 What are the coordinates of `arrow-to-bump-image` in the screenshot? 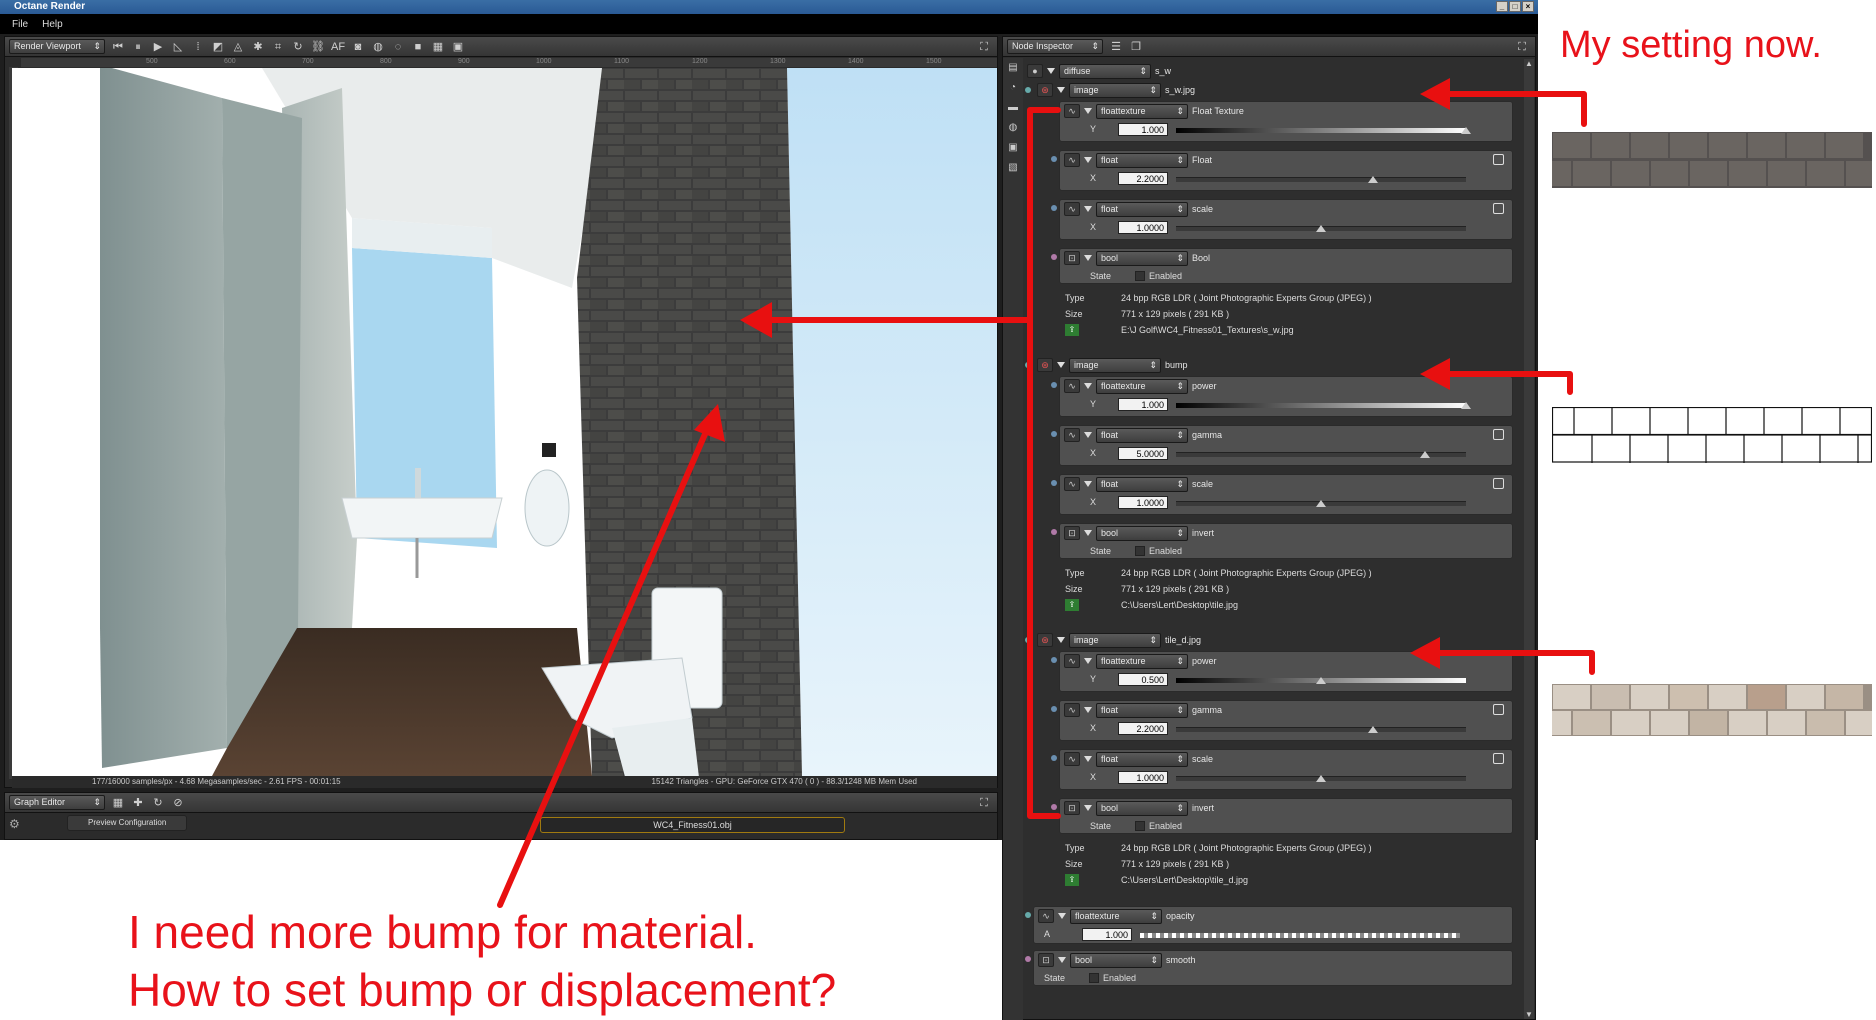 It's located at (1500, 383).